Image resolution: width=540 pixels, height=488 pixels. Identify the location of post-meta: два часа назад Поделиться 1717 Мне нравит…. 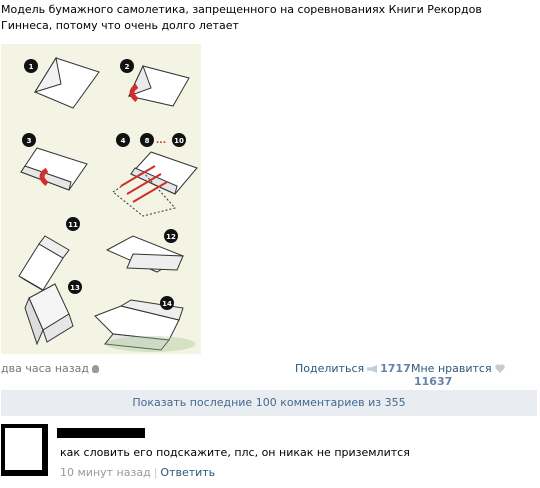
(269, 374).